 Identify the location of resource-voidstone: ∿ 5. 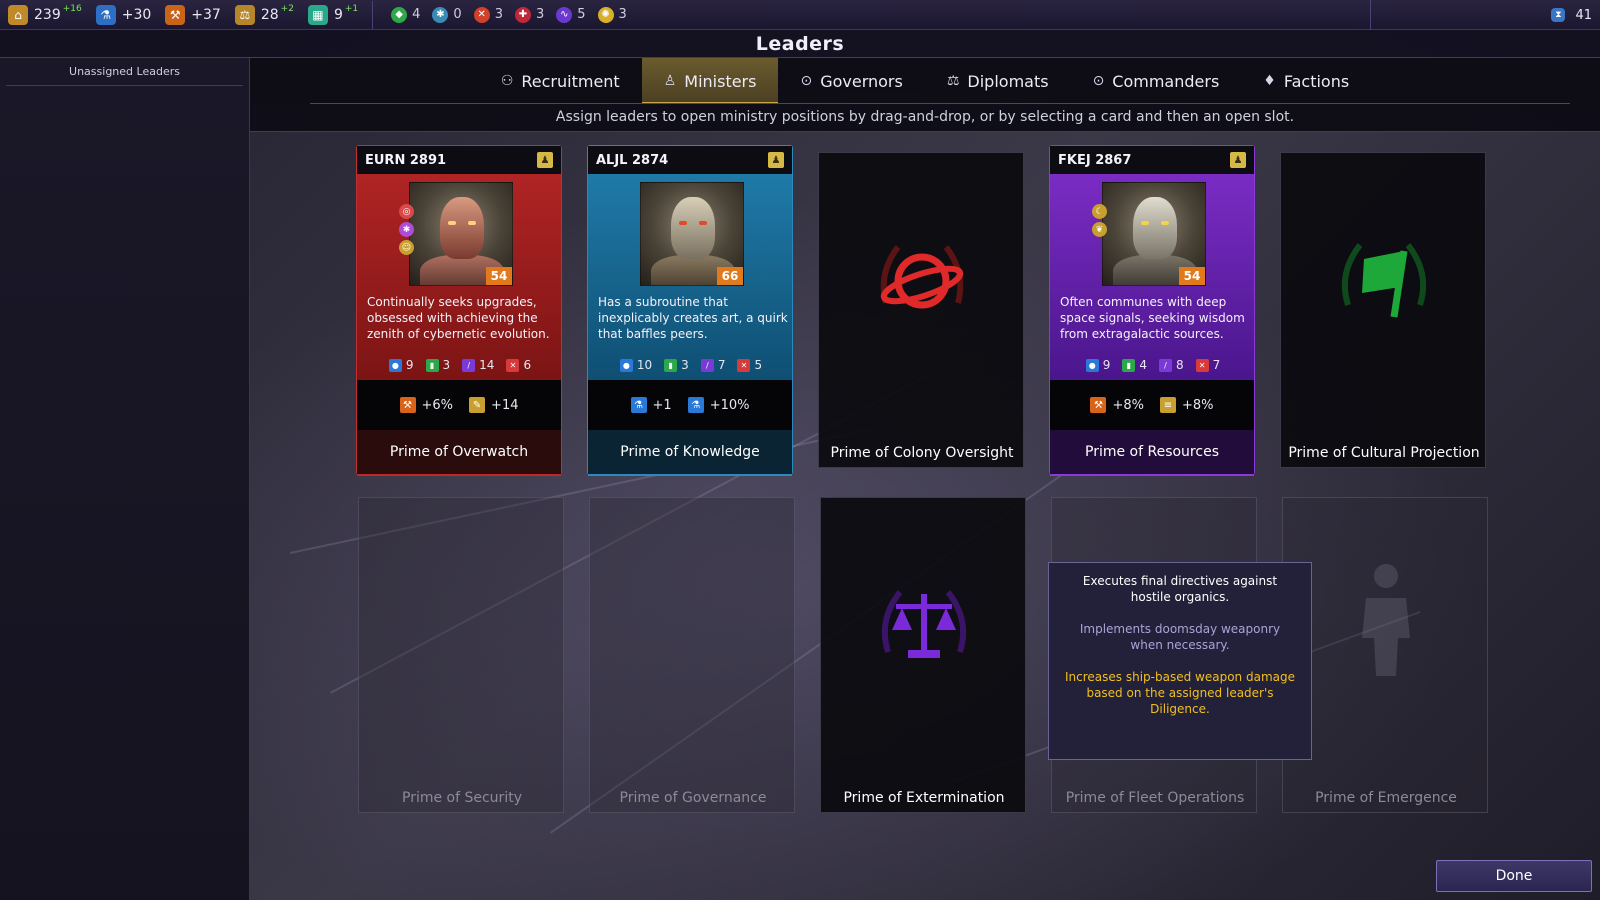
(571, 14).